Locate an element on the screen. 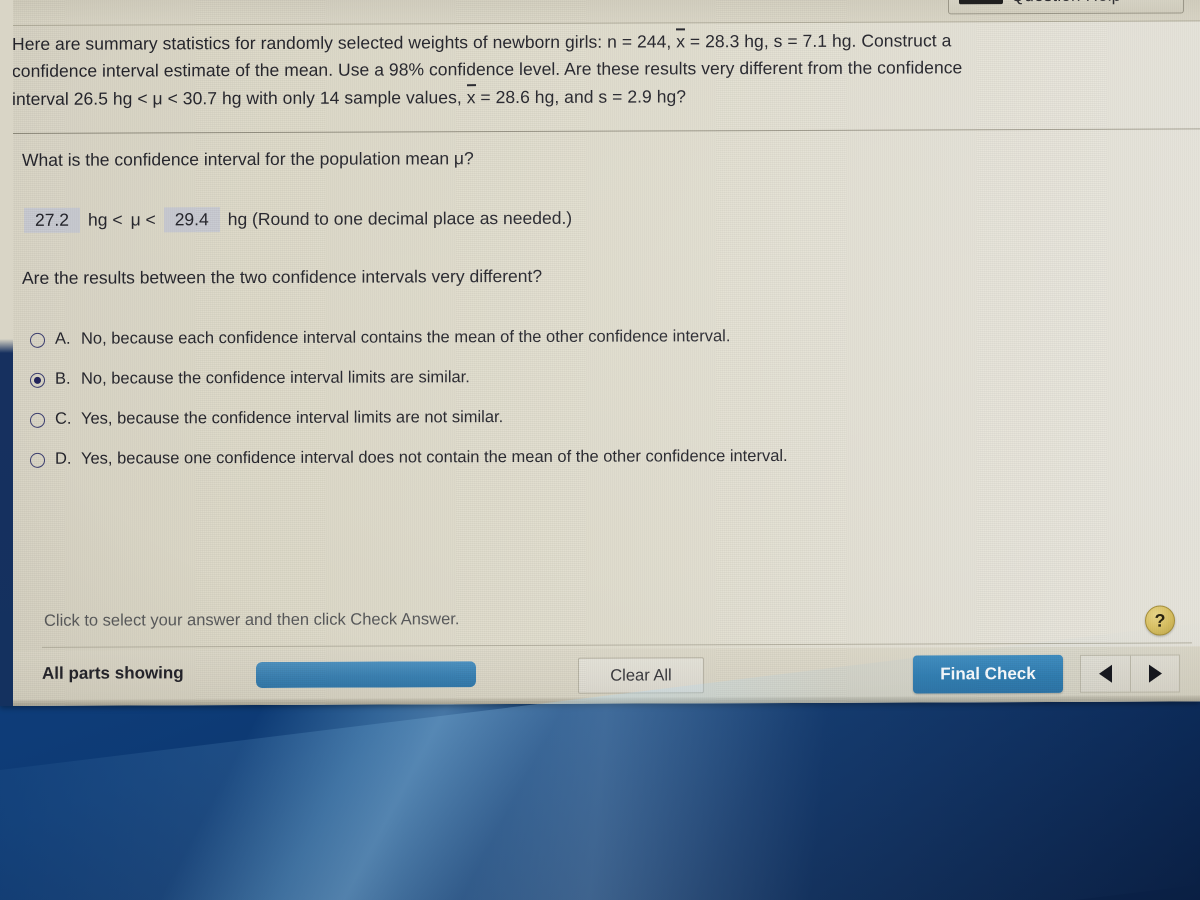 The image size is (1200, 900). triangle-left-icon is located at coordinates (1105, 673).